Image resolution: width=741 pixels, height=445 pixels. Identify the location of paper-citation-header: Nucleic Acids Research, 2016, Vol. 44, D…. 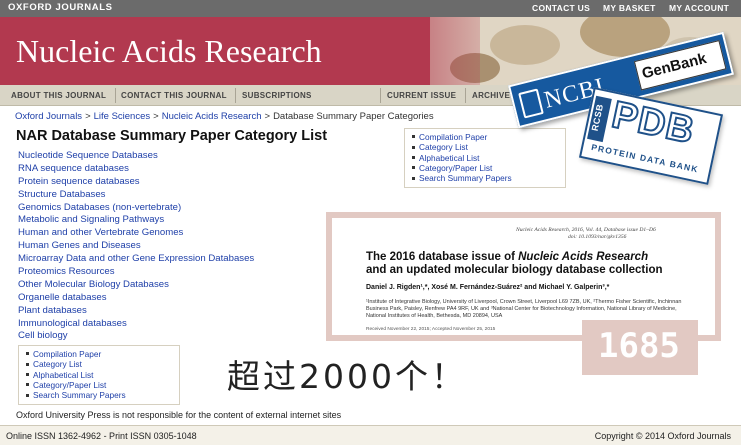
(586, 230).